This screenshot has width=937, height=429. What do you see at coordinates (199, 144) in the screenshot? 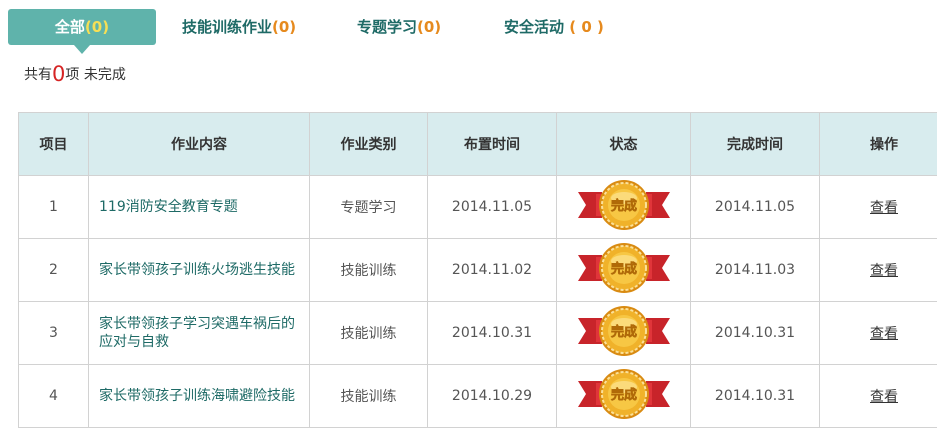
I see `header-content: 作业内容` at bounding box center [199, 144].